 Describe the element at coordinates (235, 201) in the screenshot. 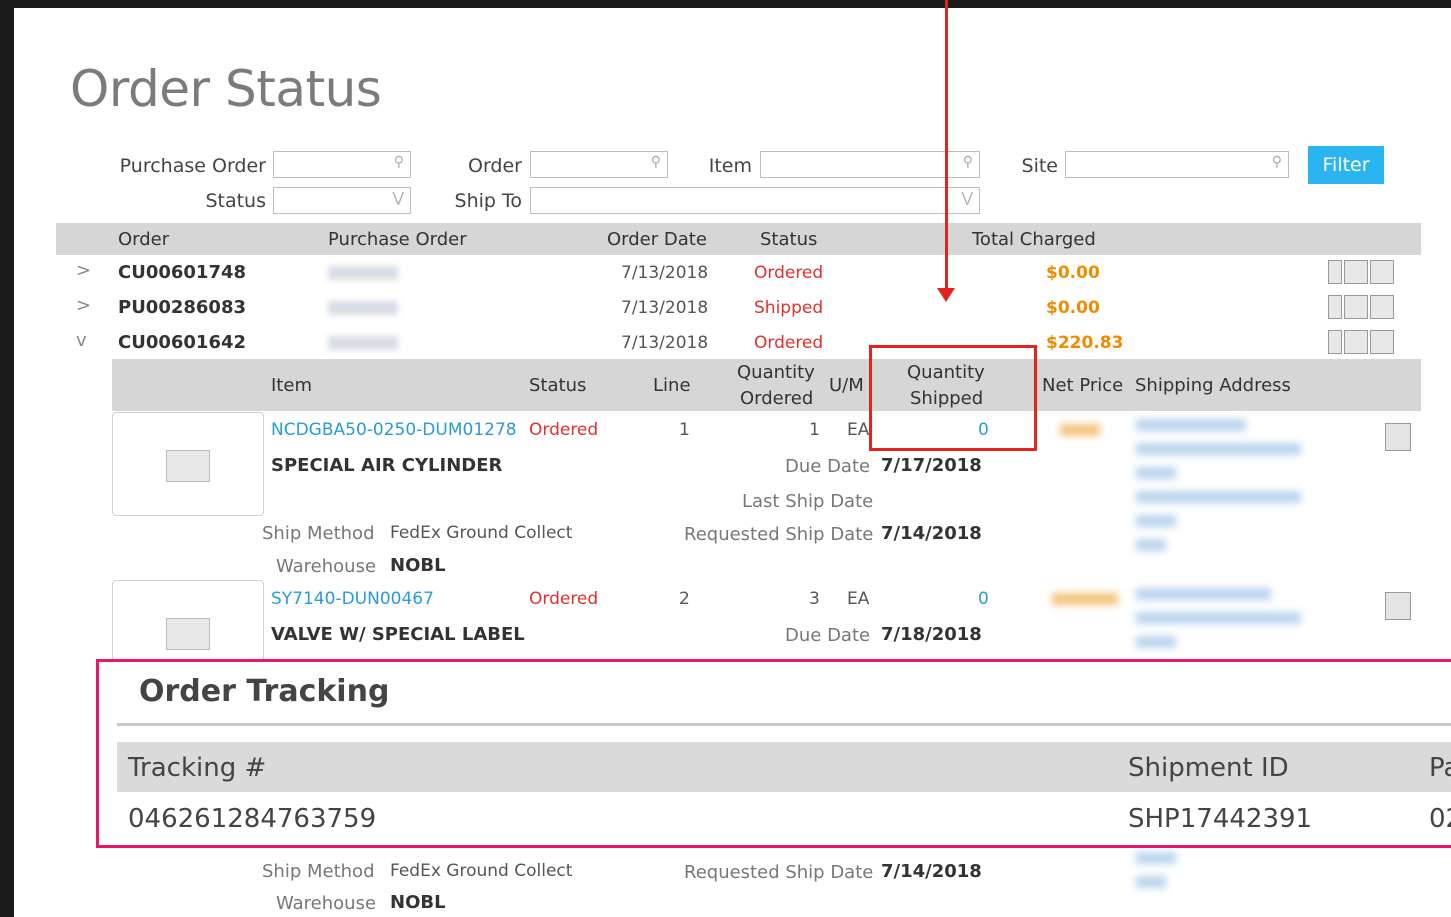

I see `status-label: Status` at that location.